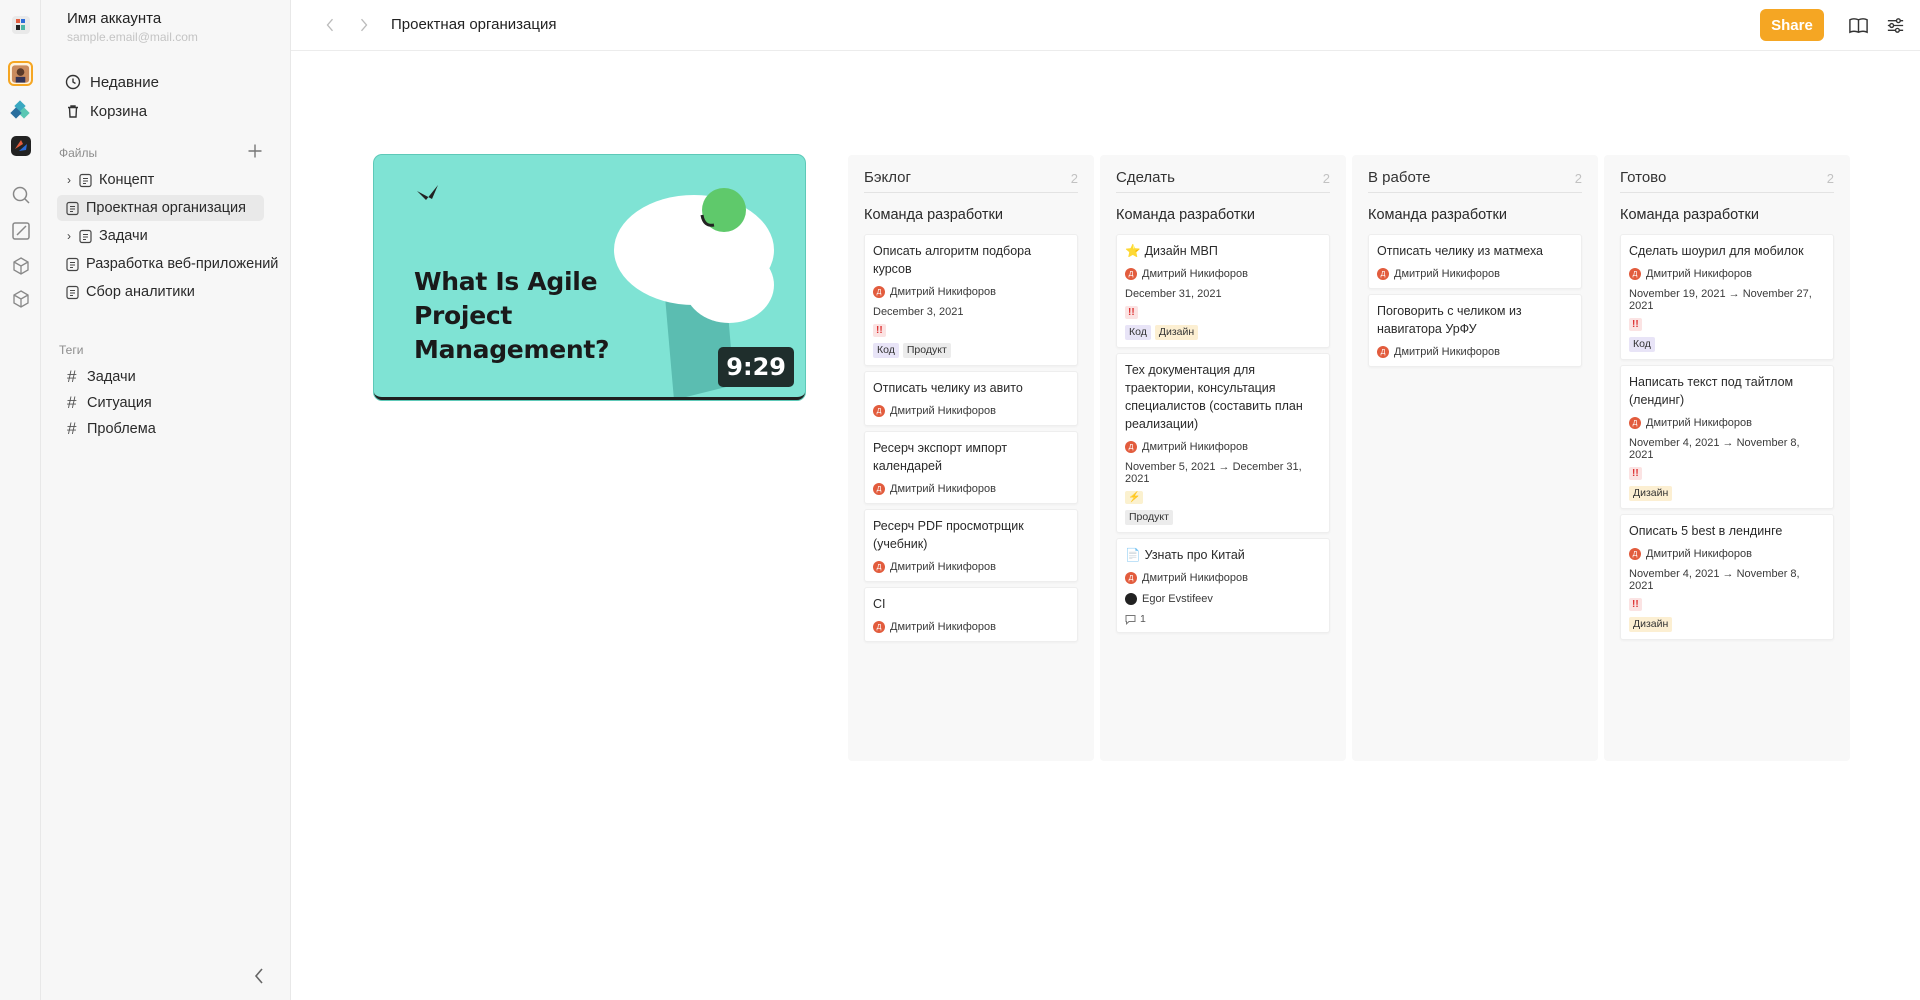 This screenshot has height=1000, width=1920. Describe the element at coordinates (111, 429) in the screenshot. I see `tag-item-problem: # Проблема` at that location.